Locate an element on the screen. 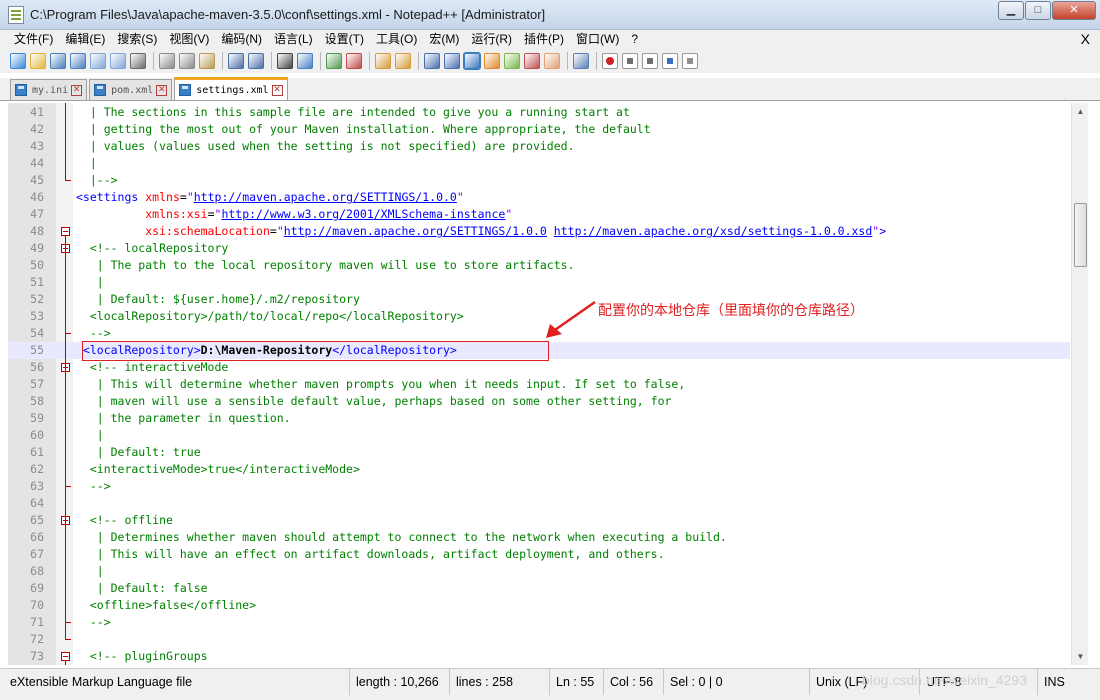 The image size is (1100, 700). code-line: 59 | the parameter in question. is located at coordinates (539, 418).